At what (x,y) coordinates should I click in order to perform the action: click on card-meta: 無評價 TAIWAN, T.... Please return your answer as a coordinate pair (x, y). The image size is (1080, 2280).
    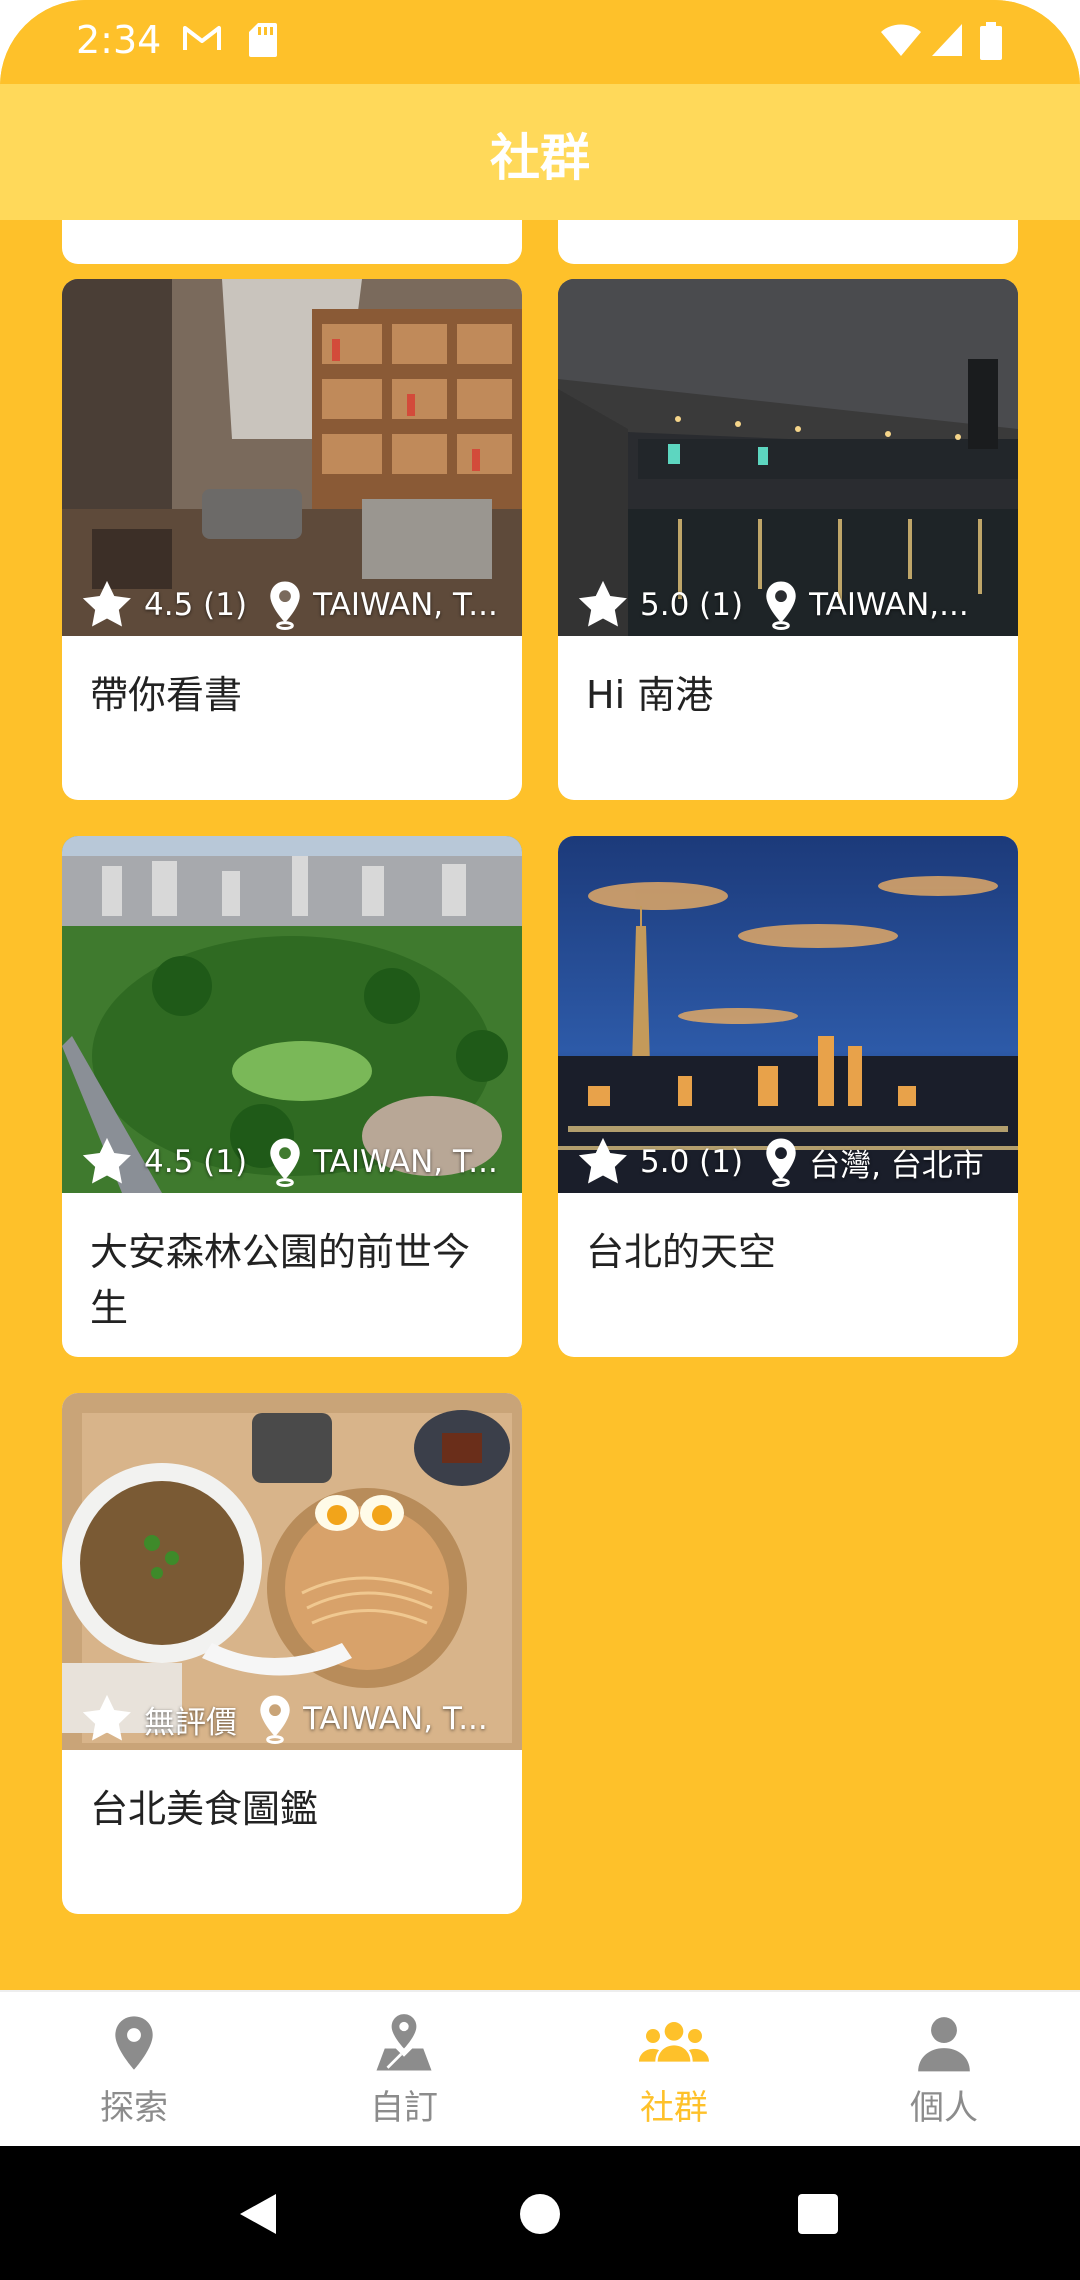
    Looking at the image, I should click on (296, 1719).